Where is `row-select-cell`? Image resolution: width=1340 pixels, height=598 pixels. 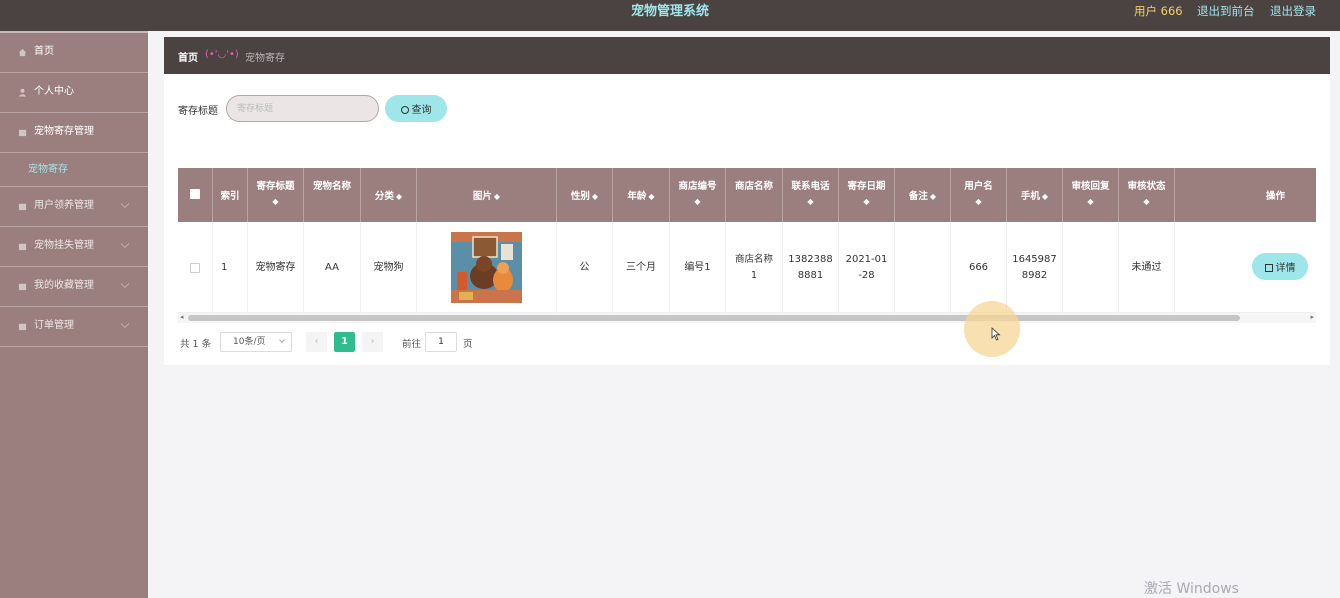 row-select-cell is located at coordinates (195, 267).